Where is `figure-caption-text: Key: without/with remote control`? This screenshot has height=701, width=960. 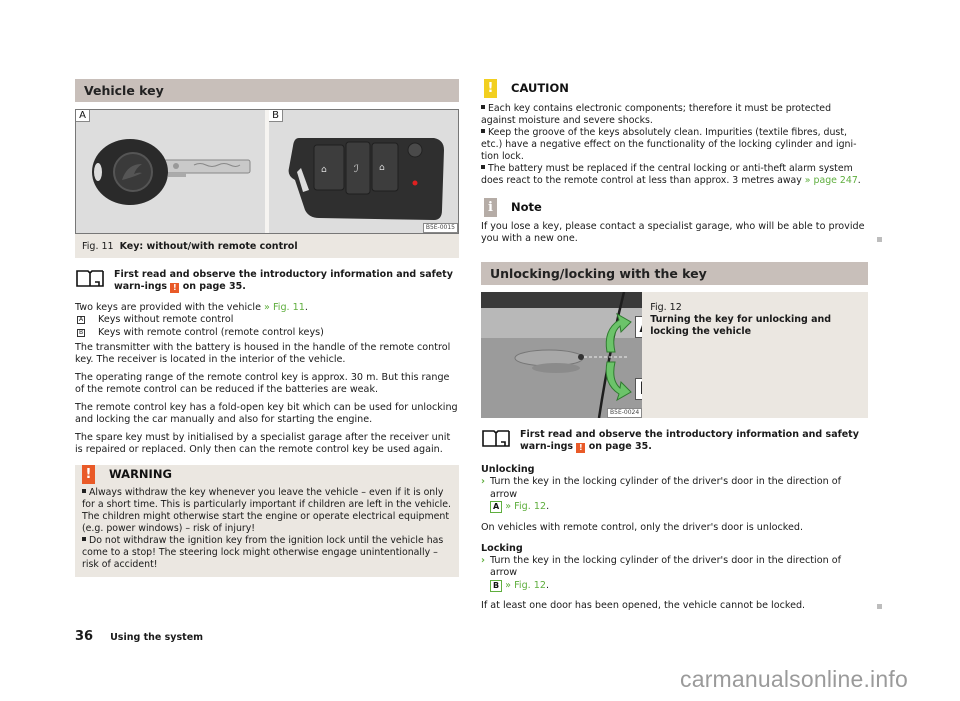
figure-caption-text: Key: without/with remote control is located at coordinates (208, 246).